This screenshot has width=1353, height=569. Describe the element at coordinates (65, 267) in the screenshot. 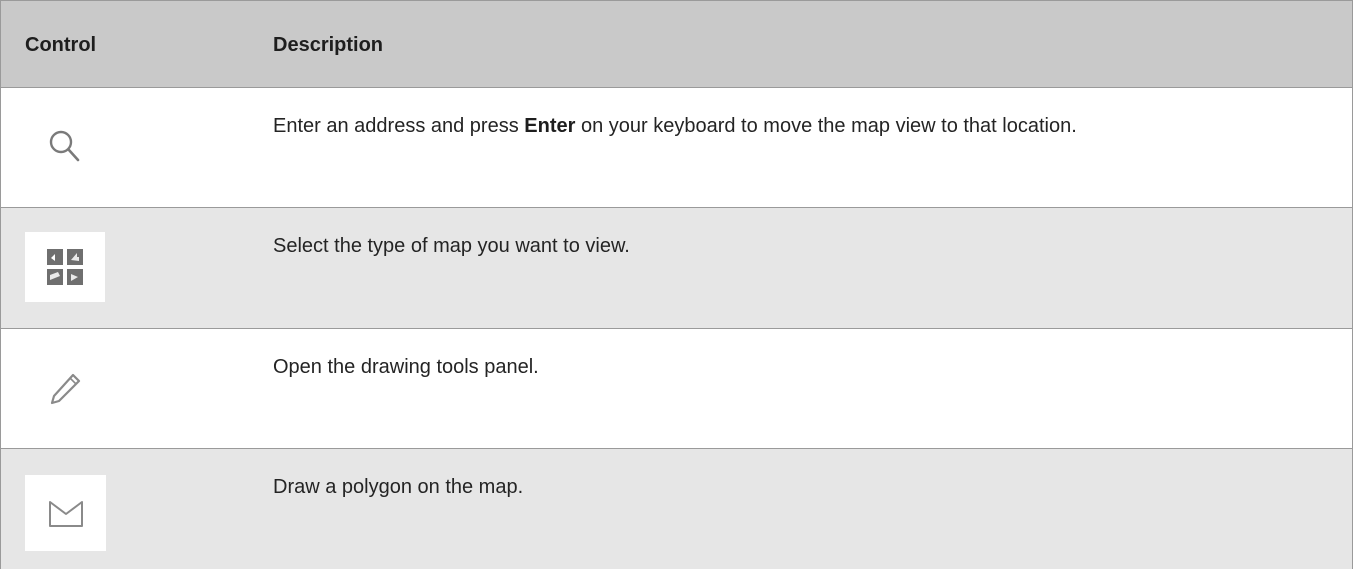

I see `map-type-icon` at that location.